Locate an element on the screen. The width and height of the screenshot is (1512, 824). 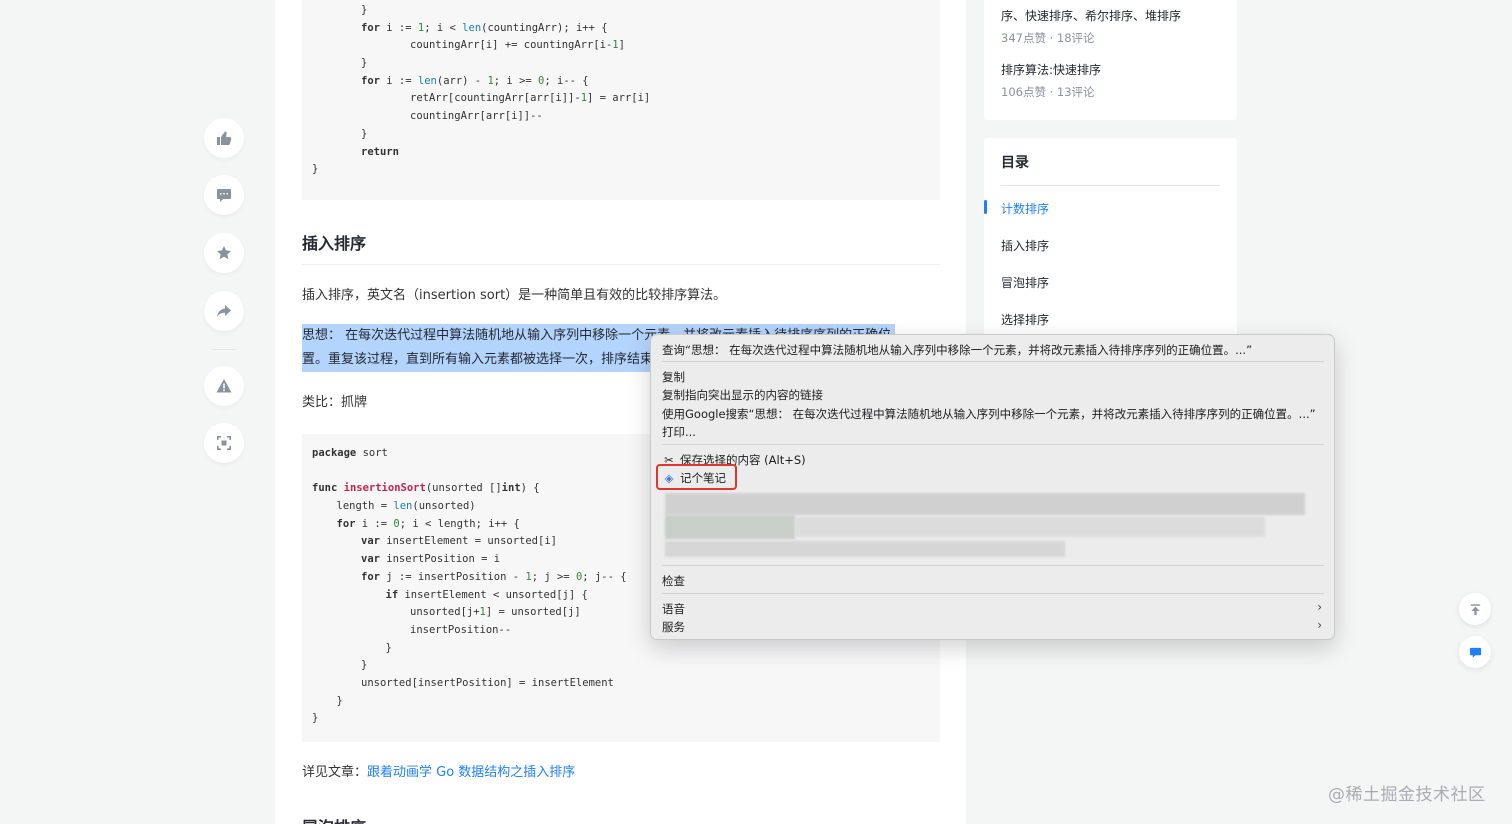
share-icon is located at coordinates (224, 311).